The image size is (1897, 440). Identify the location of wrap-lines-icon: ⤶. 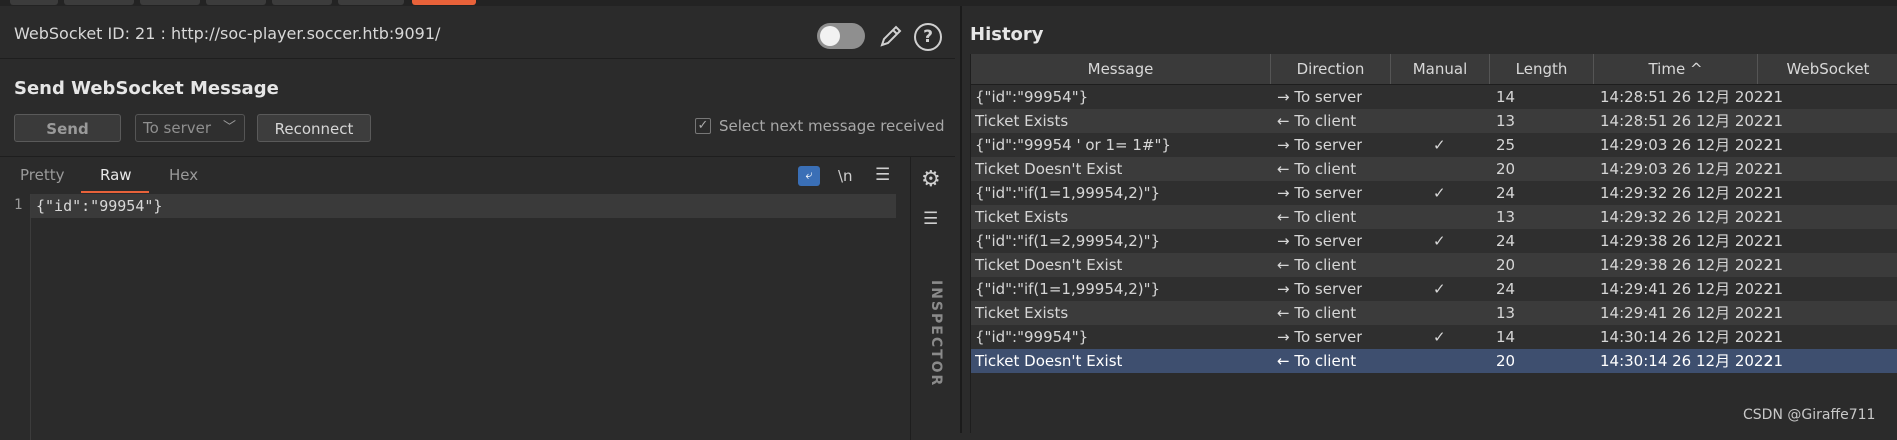
(809, 176).